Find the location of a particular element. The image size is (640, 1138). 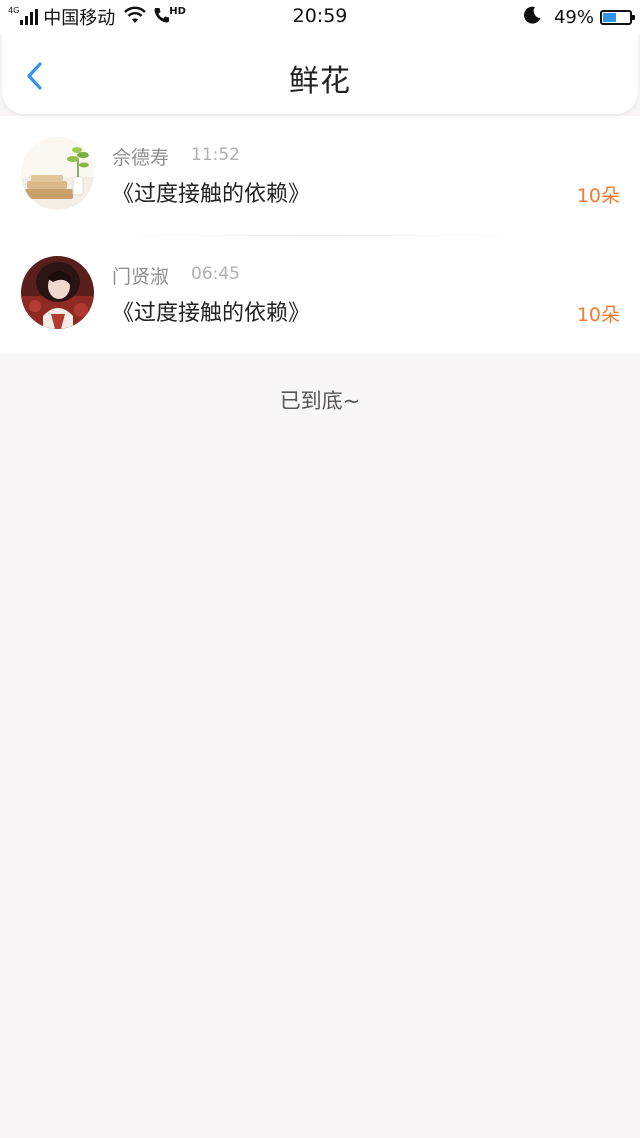

status-right: 49% is located at coordinates (578, 17).